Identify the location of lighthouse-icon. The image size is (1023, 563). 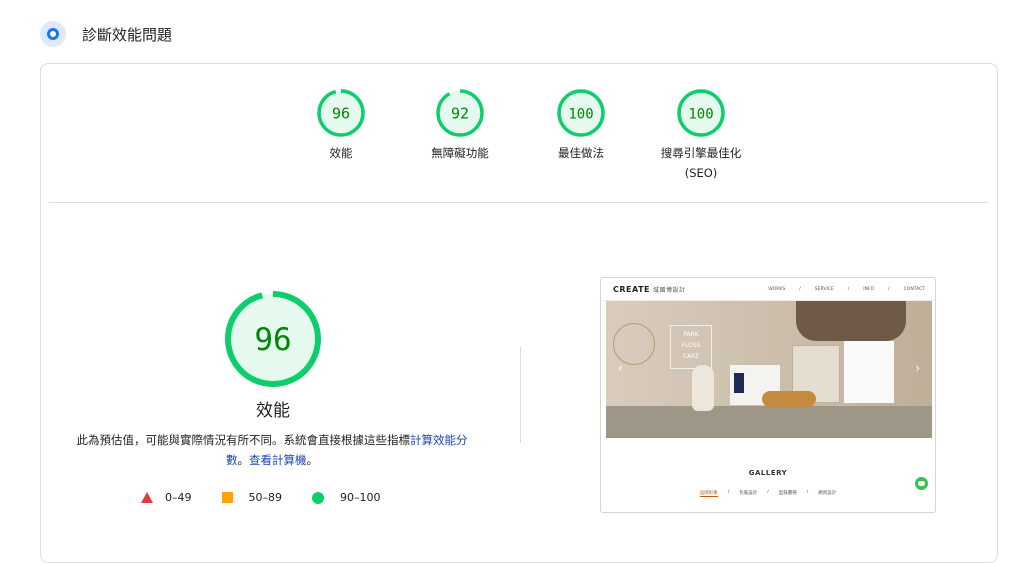
(53, 34).